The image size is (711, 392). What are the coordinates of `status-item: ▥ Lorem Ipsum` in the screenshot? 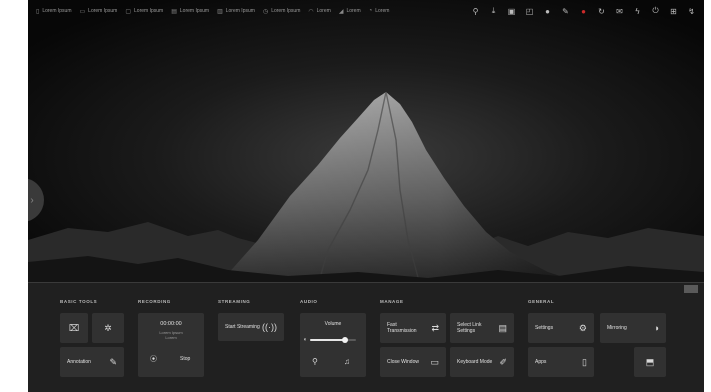 It's located at (236, 11).